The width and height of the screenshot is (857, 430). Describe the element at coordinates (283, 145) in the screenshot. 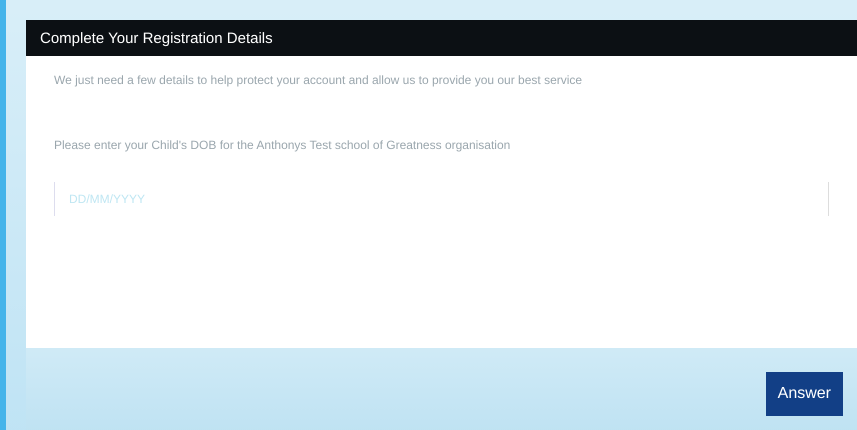

I see `question-text: Please enter your Child's DOB for the Anthonys Test school of Greatness organisation` at that location.